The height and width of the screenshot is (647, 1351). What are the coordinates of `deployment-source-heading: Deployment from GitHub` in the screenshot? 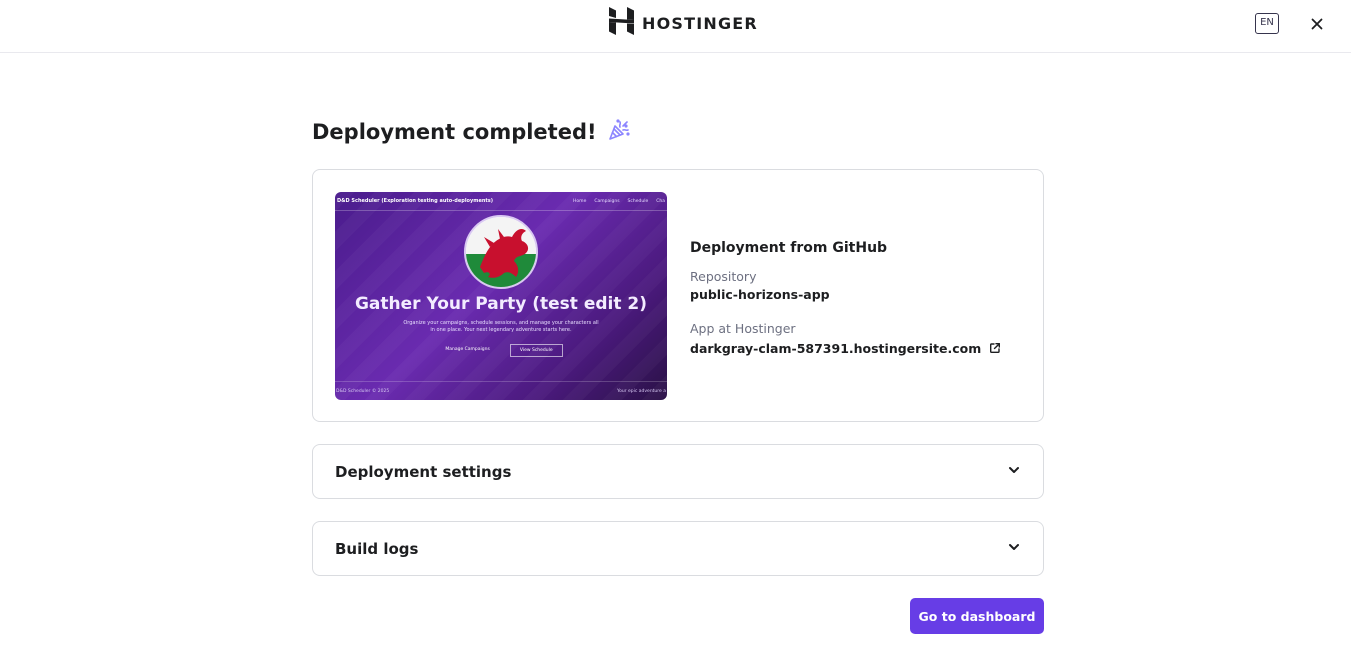 It's located at (789, 248).